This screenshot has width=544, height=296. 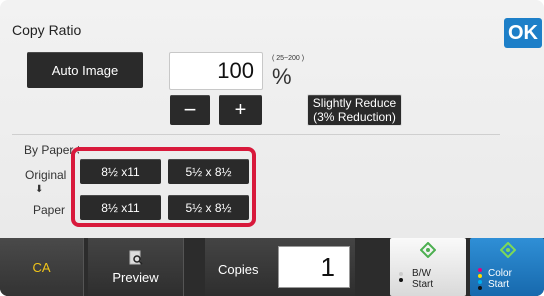 I want to click on original-size-statement-button: 5½ x 8½, so click(x=208, y=171).